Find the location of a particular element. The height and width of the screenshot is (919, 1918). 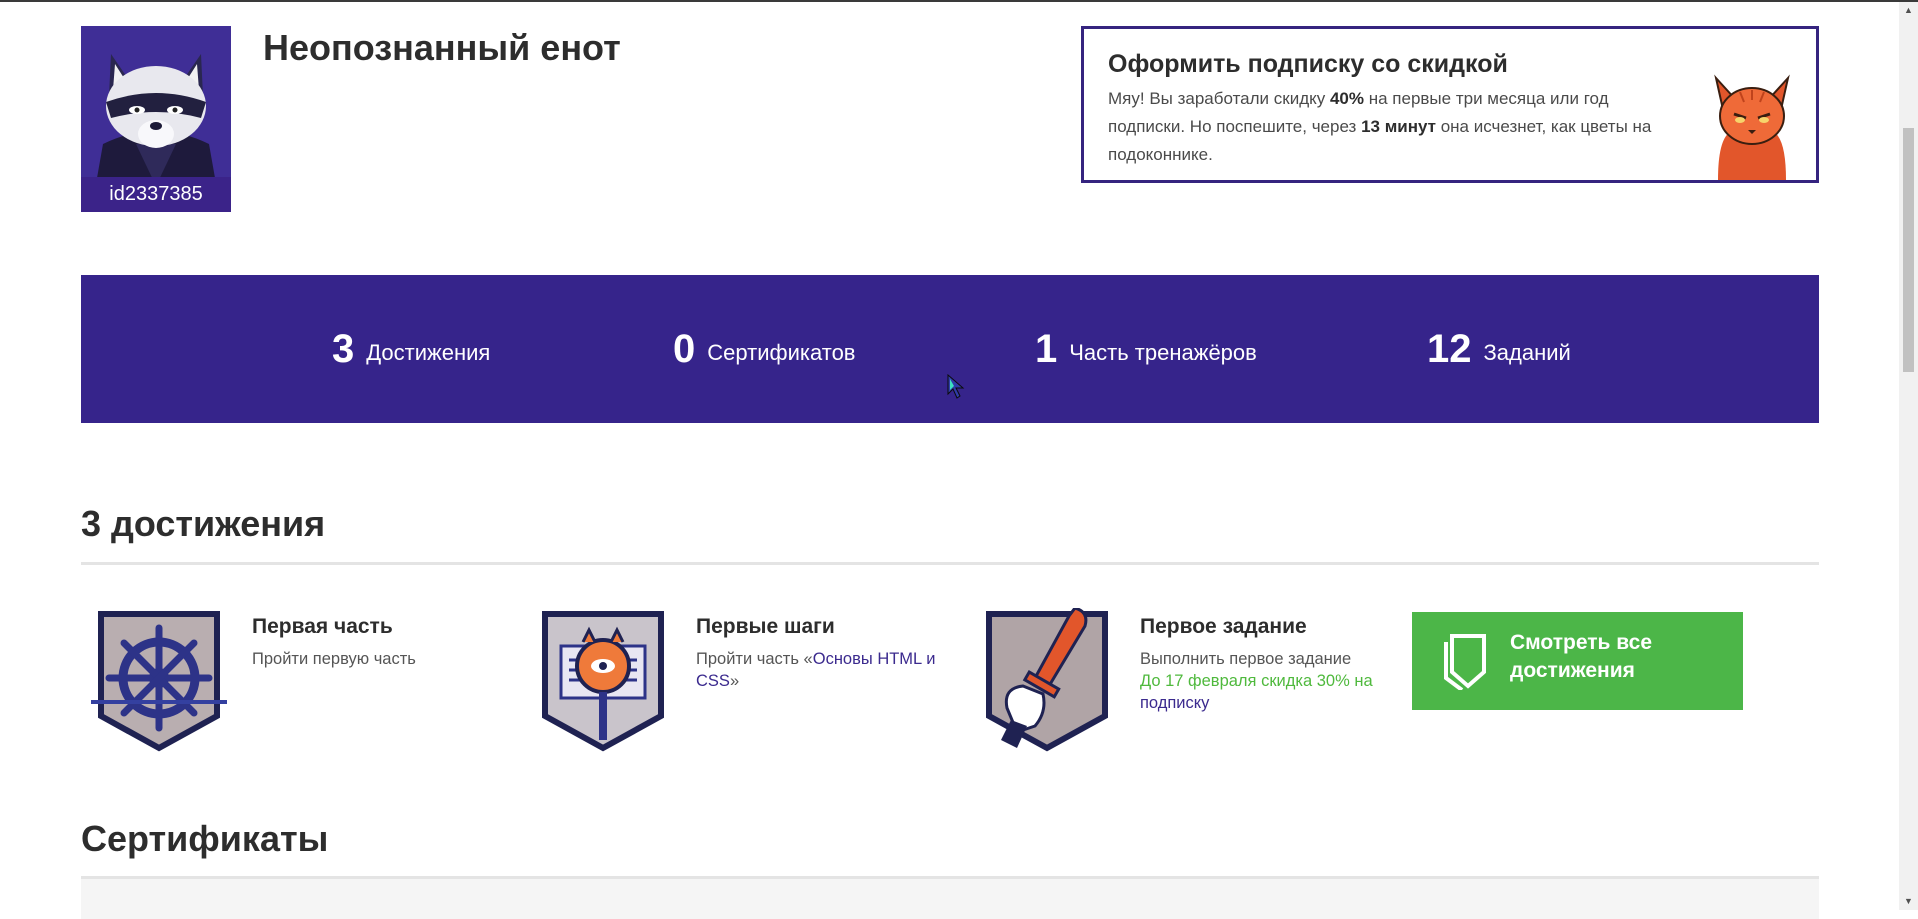

achievements-heading: 3 достижения is located at coordinates (203, 523).